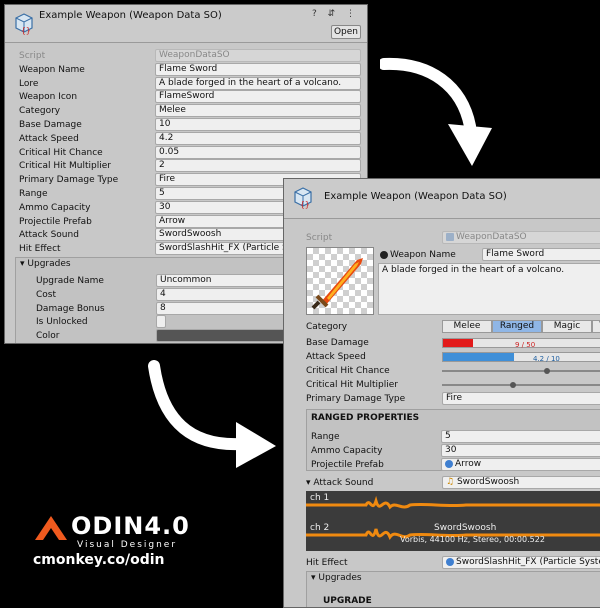 This screenshot has width=600, height=608. Describe the element at coordinates (55, 207) in the screenshot. I see `field-label: Ammo Capacity` at that location.